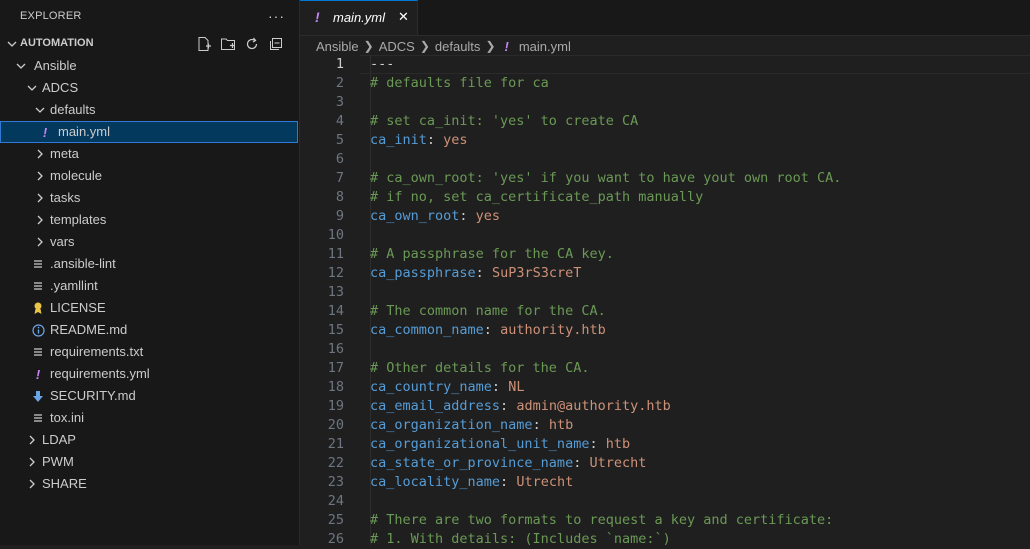 Image resolution: width=1030 pixels, height=549 pixels. Describe the element at coordinates (480, 444) in the screenshot. I see `code-token: ca_organizational_unit_name` at that location.